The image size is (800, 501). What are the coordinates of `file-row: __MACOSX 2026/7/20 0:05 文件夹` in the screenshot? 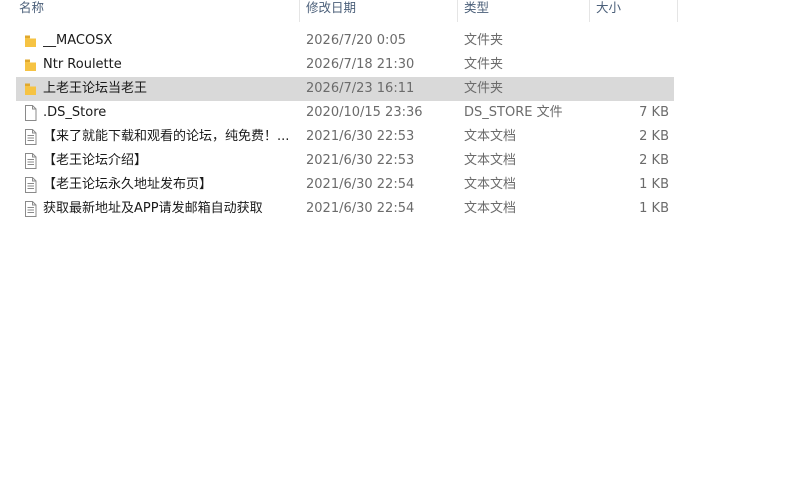 It's located at (345, 41).